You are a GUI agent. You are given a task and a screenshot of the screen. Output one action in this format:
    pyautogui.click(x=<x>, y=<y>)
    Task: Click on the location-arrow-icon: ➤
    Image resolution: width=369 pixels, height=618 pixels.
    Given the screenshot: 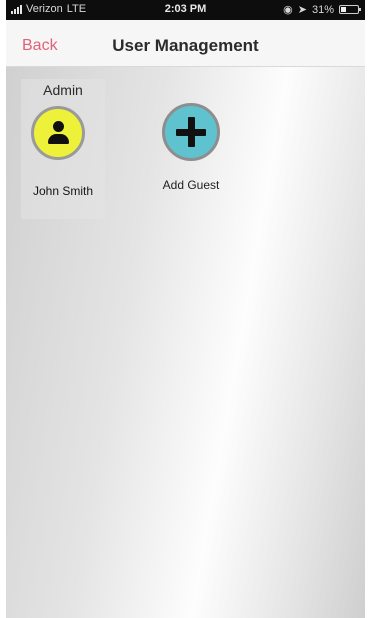 What is the action you would take?
    pyautogui.click(x=302, y=10)
    